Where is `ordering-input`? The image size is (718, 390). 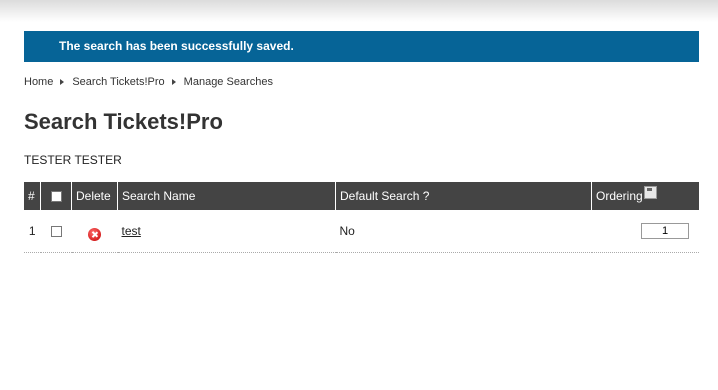
ordering-input is located at coordinates (665, 231).